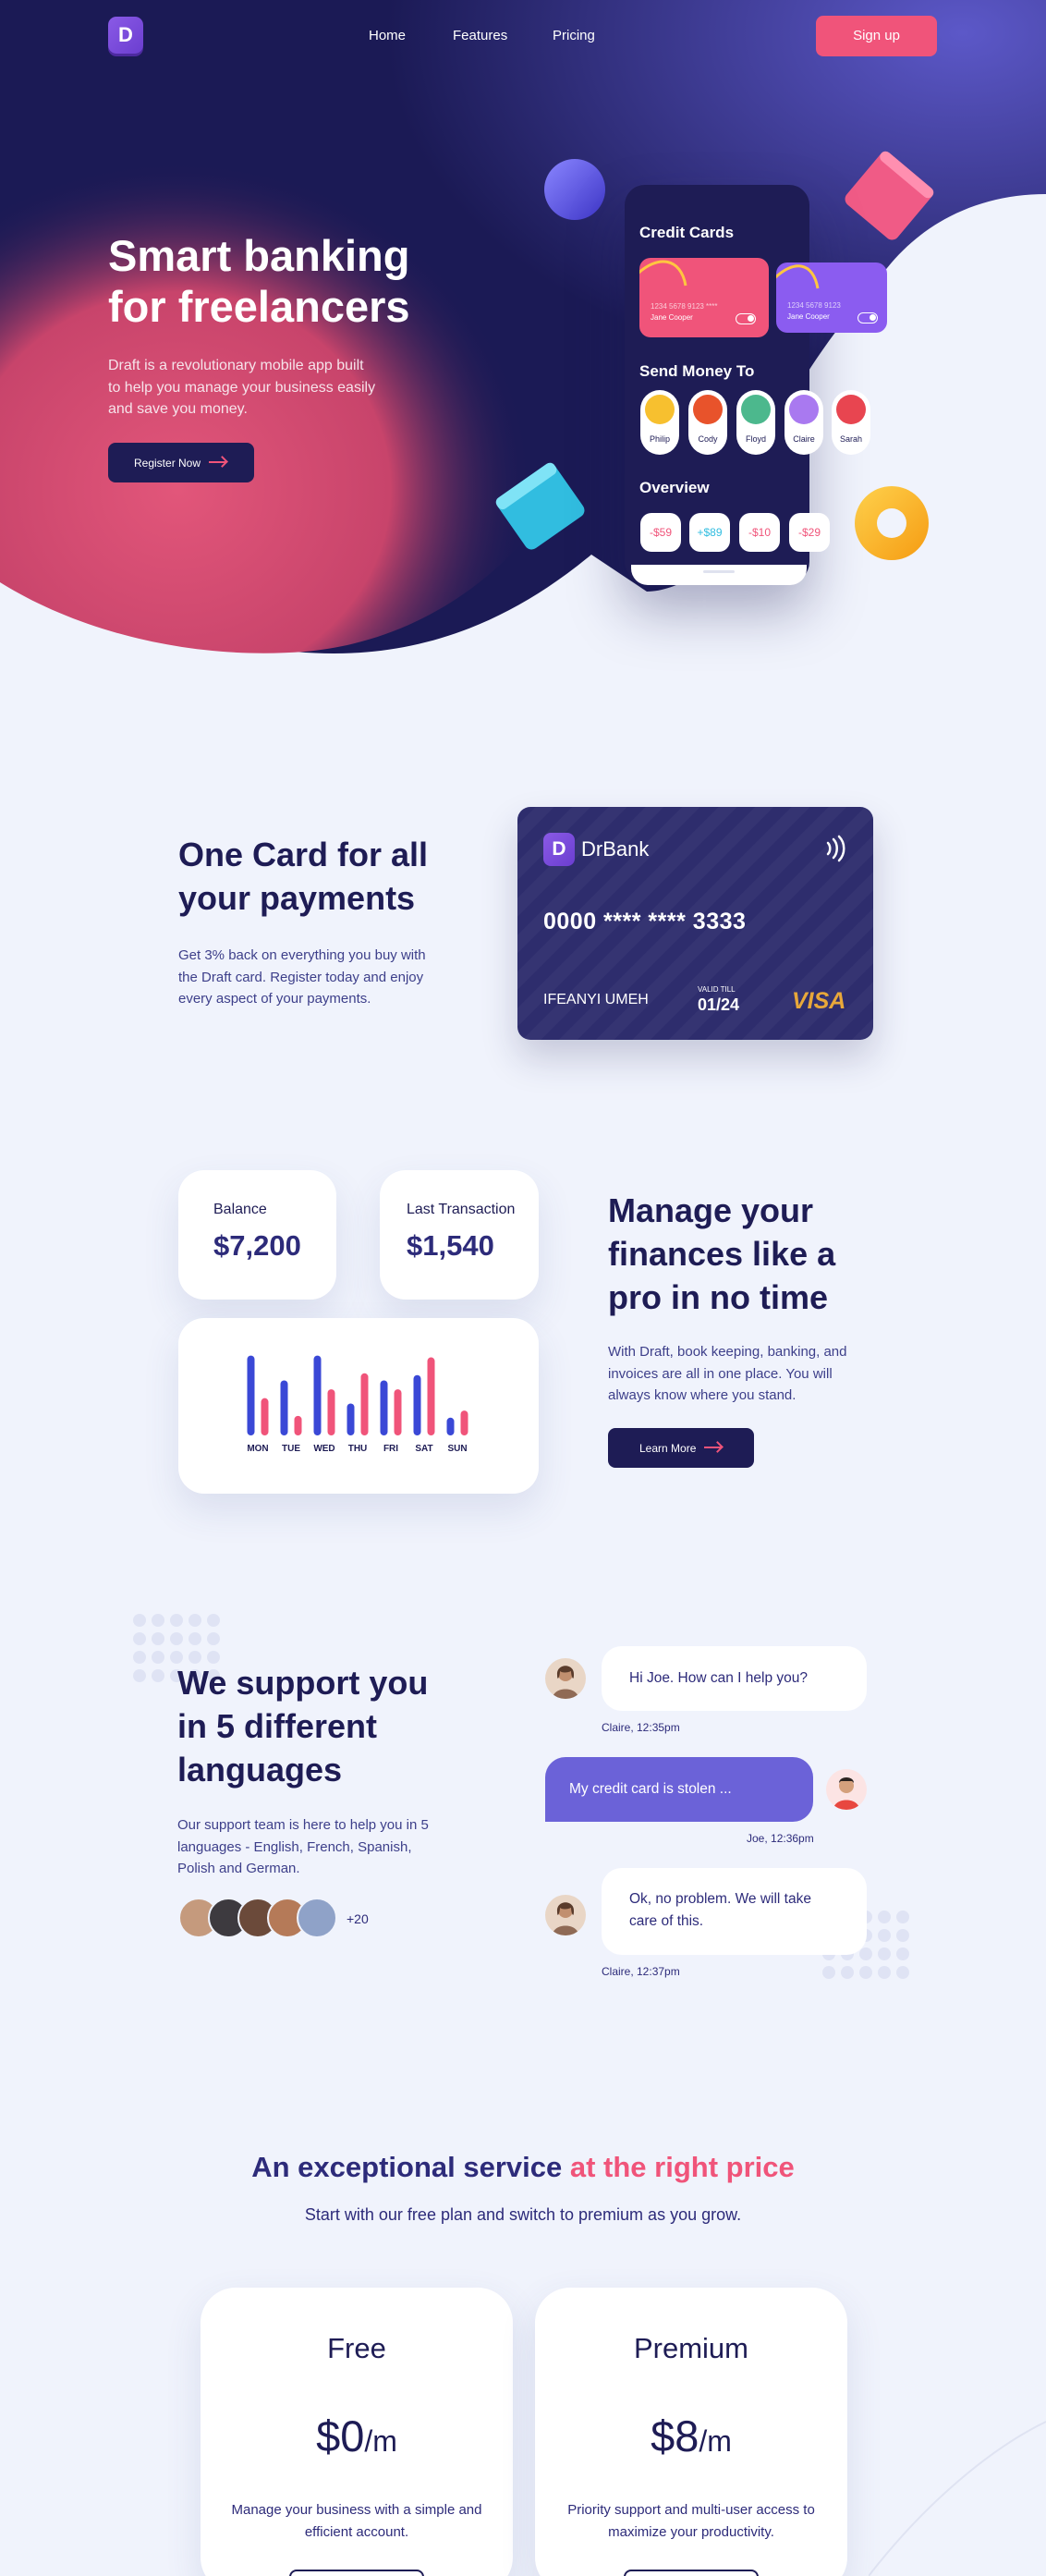 The image size is (1046, 2576). Describe the element at coordinates (719, 571) in the screenshot. I see `home-indicator` at that location.